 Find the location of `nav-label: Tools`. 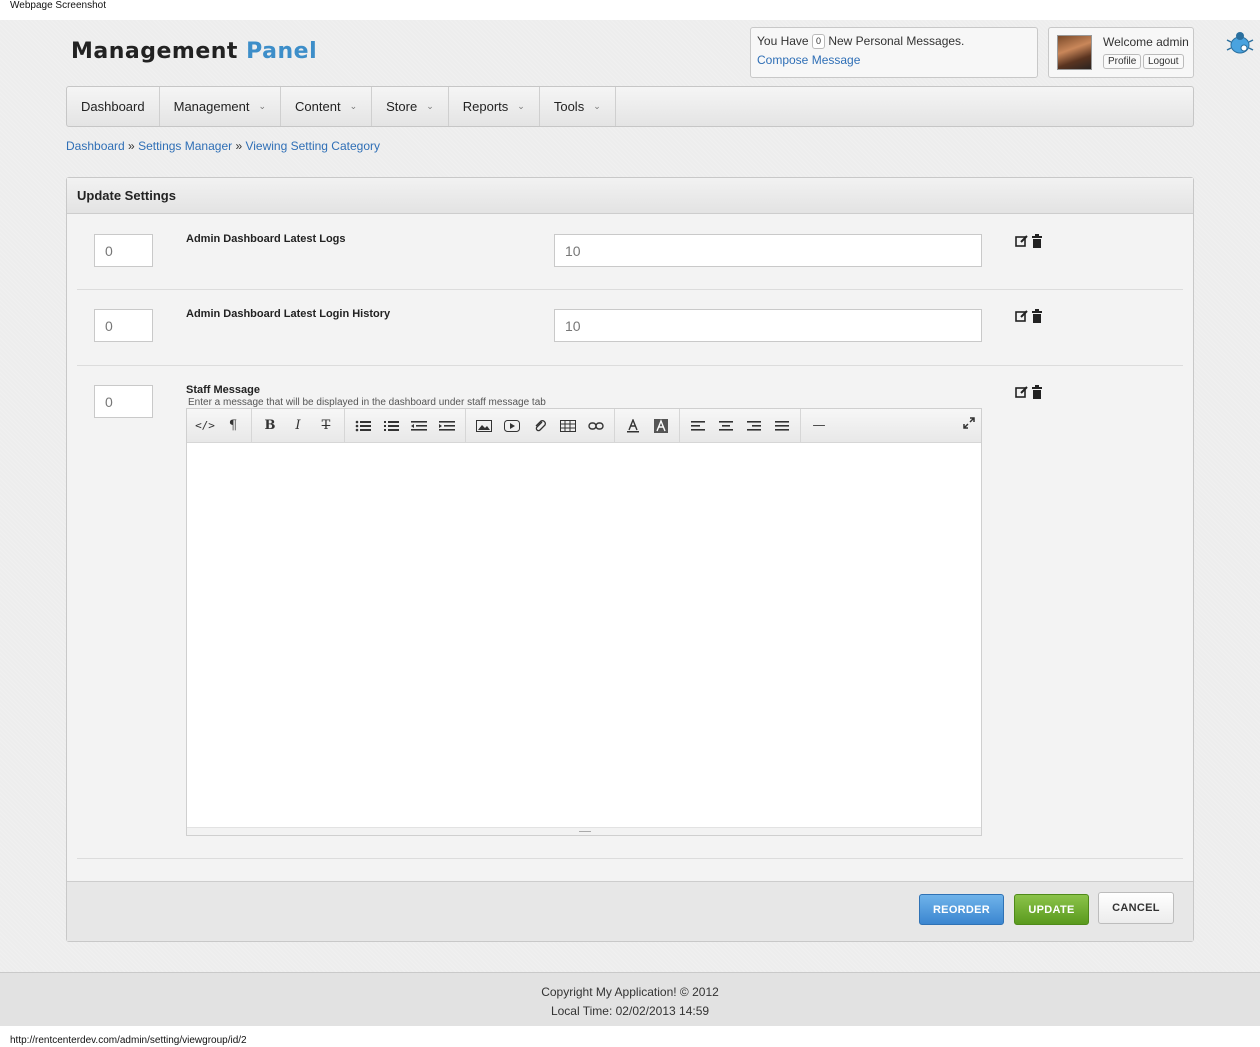

nav-label: Tools is located at coordinates (569, 106).